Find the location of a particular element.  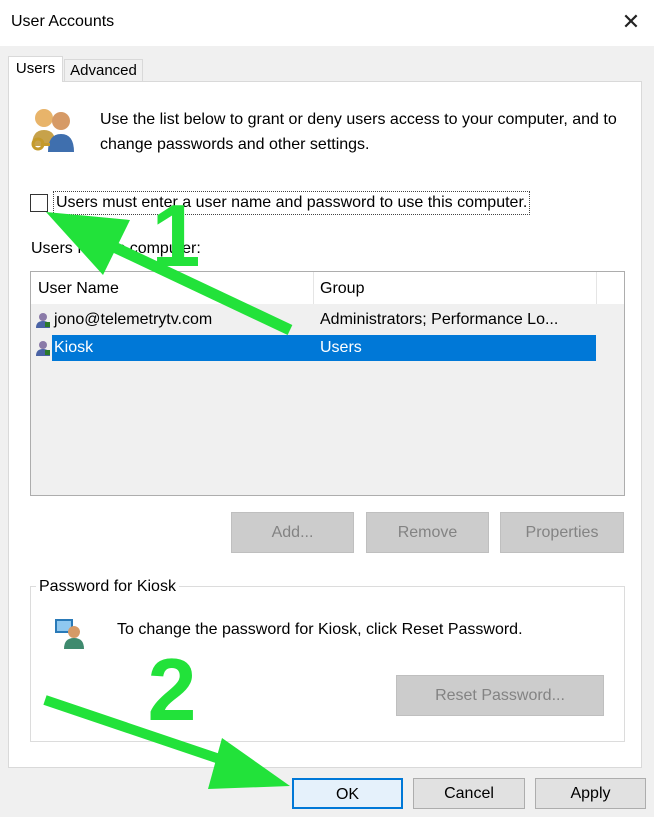

column-header-user-name: User Name is located at coordinates (78, 289).